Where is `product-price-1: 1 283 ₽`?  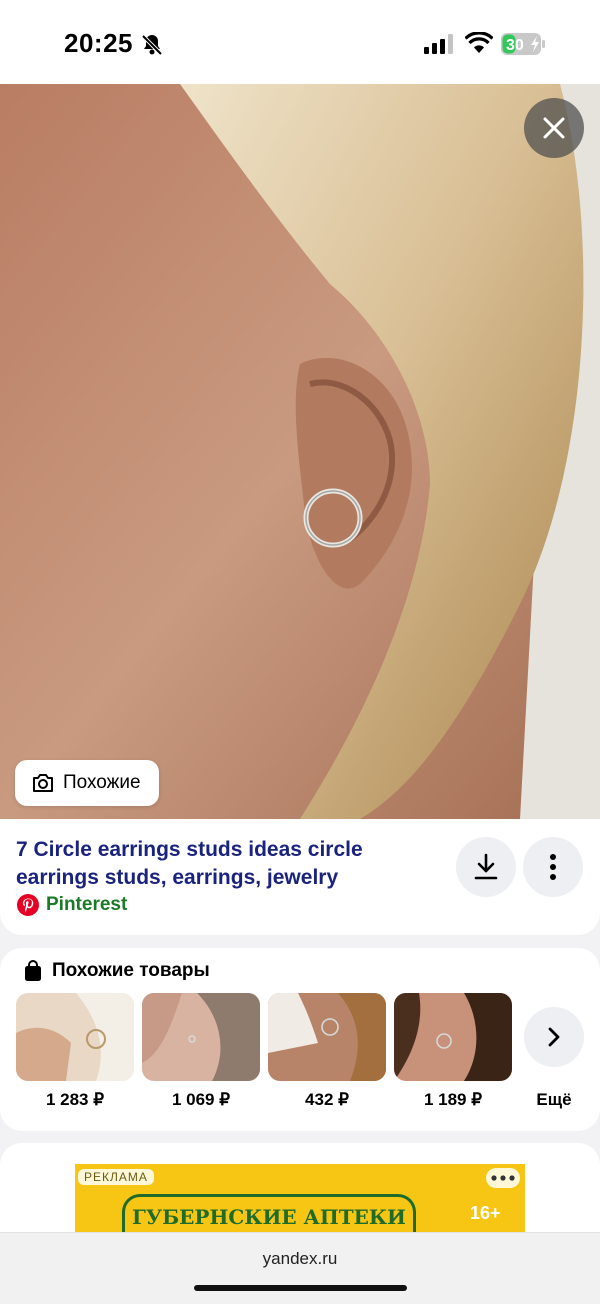 product-price-1: 1 283 ₽ is located at coordinates (75, 1099).